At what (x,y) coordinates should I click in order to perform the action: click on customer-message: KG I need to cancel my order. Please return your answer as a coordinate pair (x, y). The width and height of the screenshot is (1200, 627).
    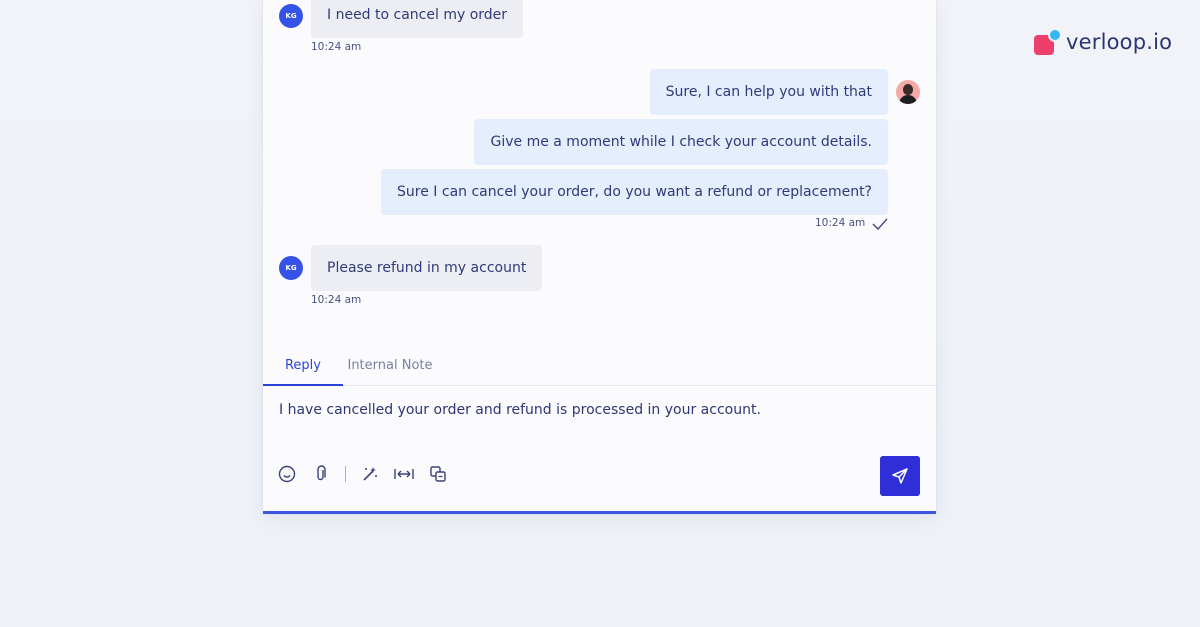
    Looking at the image, I should click on (401, 19).